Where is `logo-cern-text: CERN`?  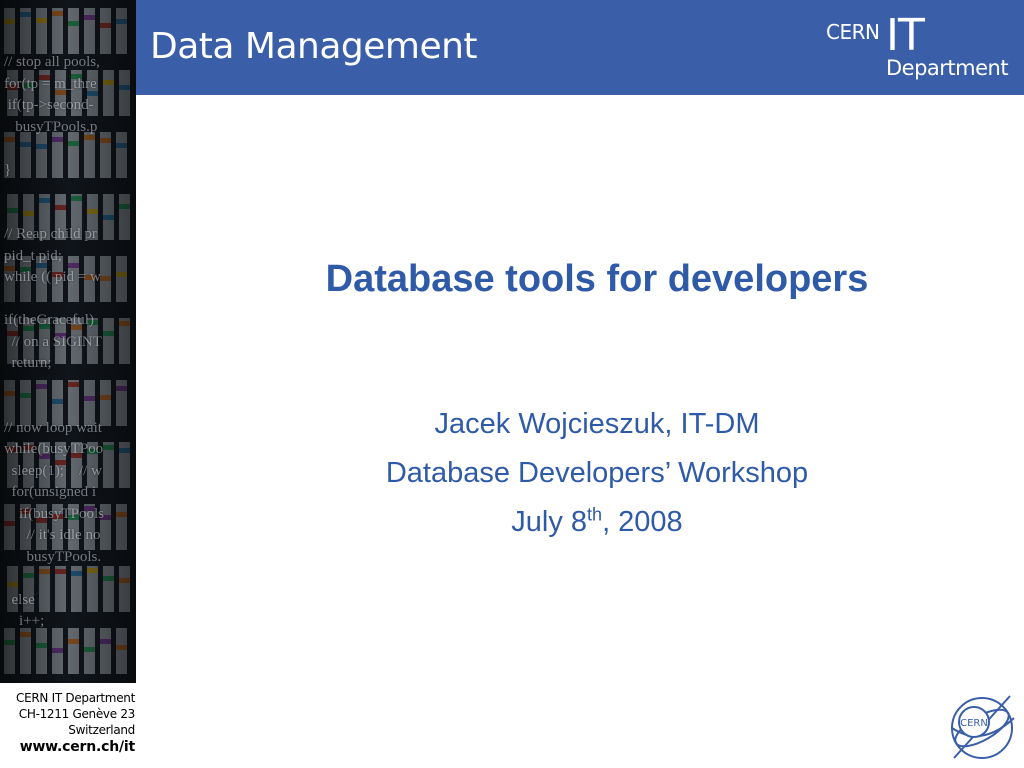 logo-cern-text: CERN is located at coordinates (853, 32).